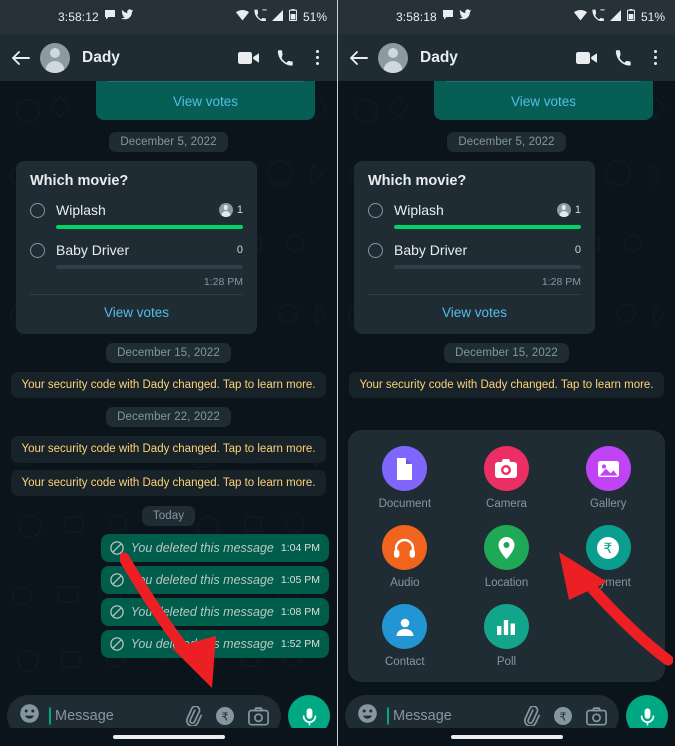 Image resolution: width=675 pixels, height=746 pixels. What do you see at coordinates (168, 353) in the screenshot?
I see `date-chip: December 15, 2022` at bounding box center [168, 353].